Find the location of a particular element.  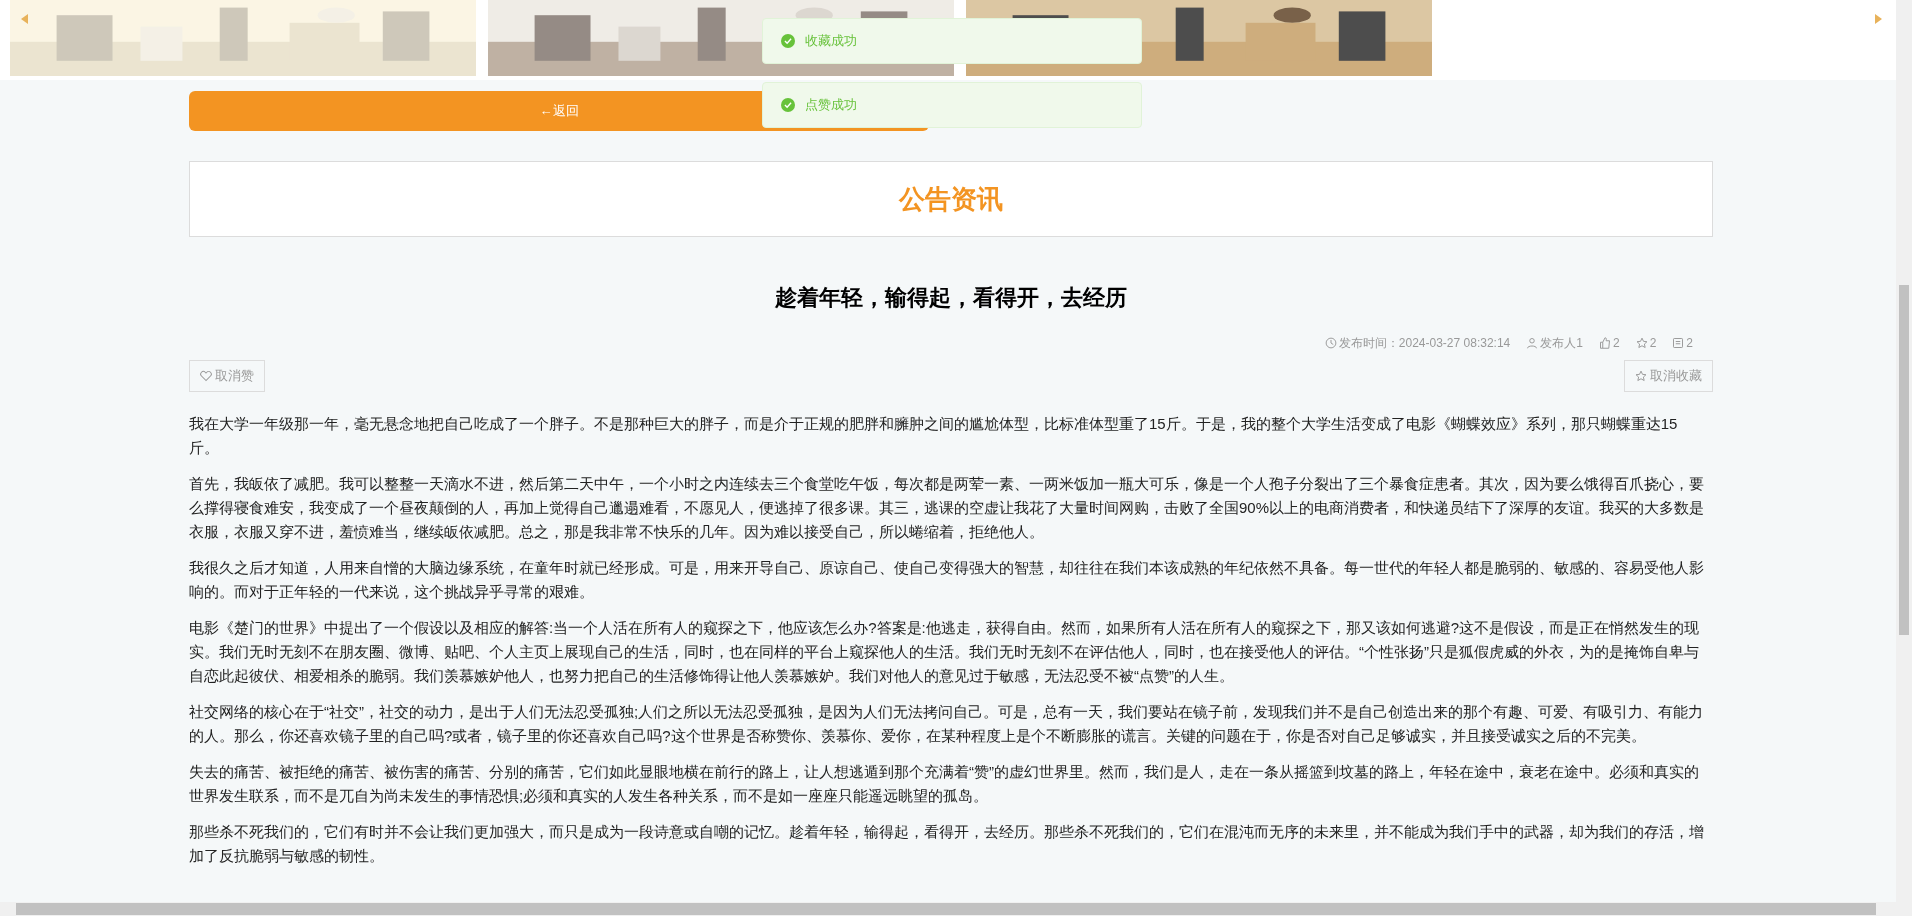

unfavorite-button: 取消收藏 is located at coordinates (1668, 376).